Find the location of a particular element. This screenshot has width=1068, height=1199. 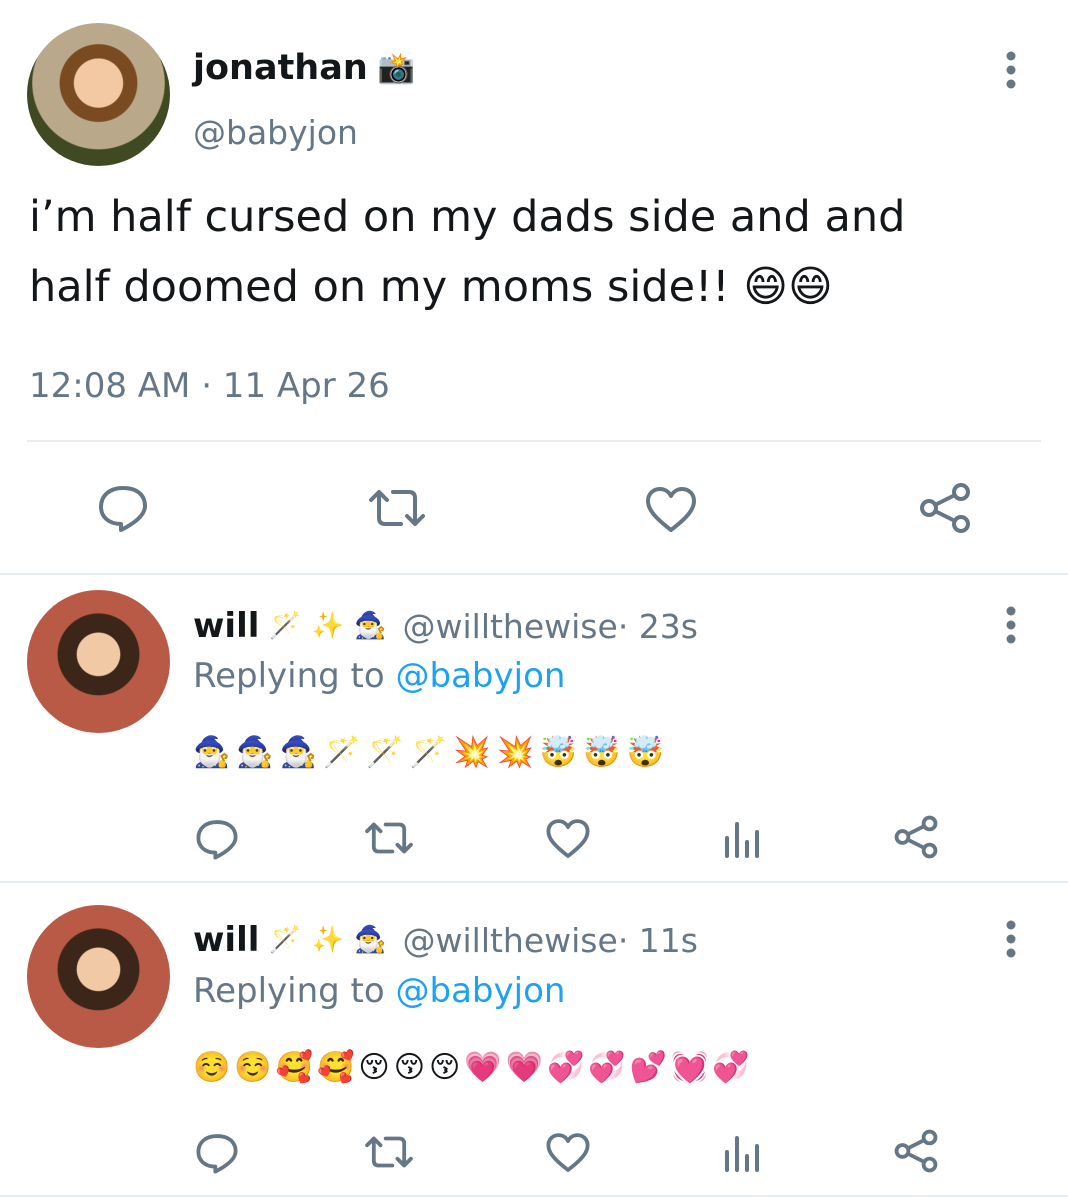

tweet-timestamp: 12:08 AM · 11 Apr 26 is located at coordinates (209, 386).